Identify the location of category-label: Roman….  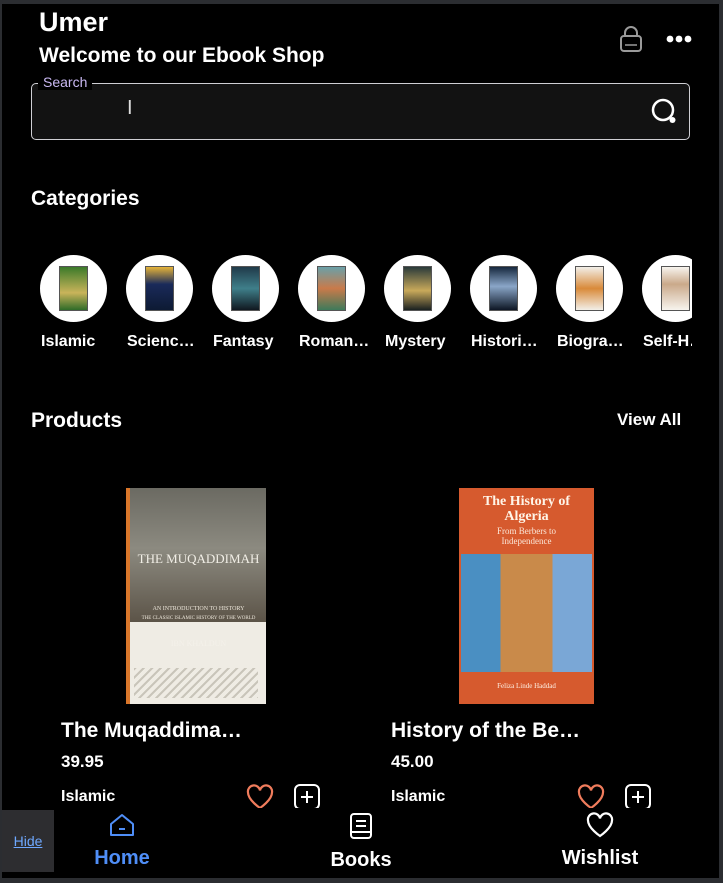
(334, 341).